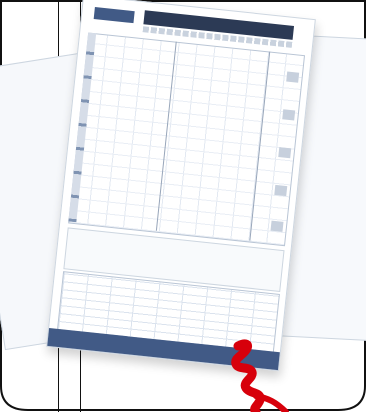  I want to click on red-handwritten-mark, so click(260, 375).